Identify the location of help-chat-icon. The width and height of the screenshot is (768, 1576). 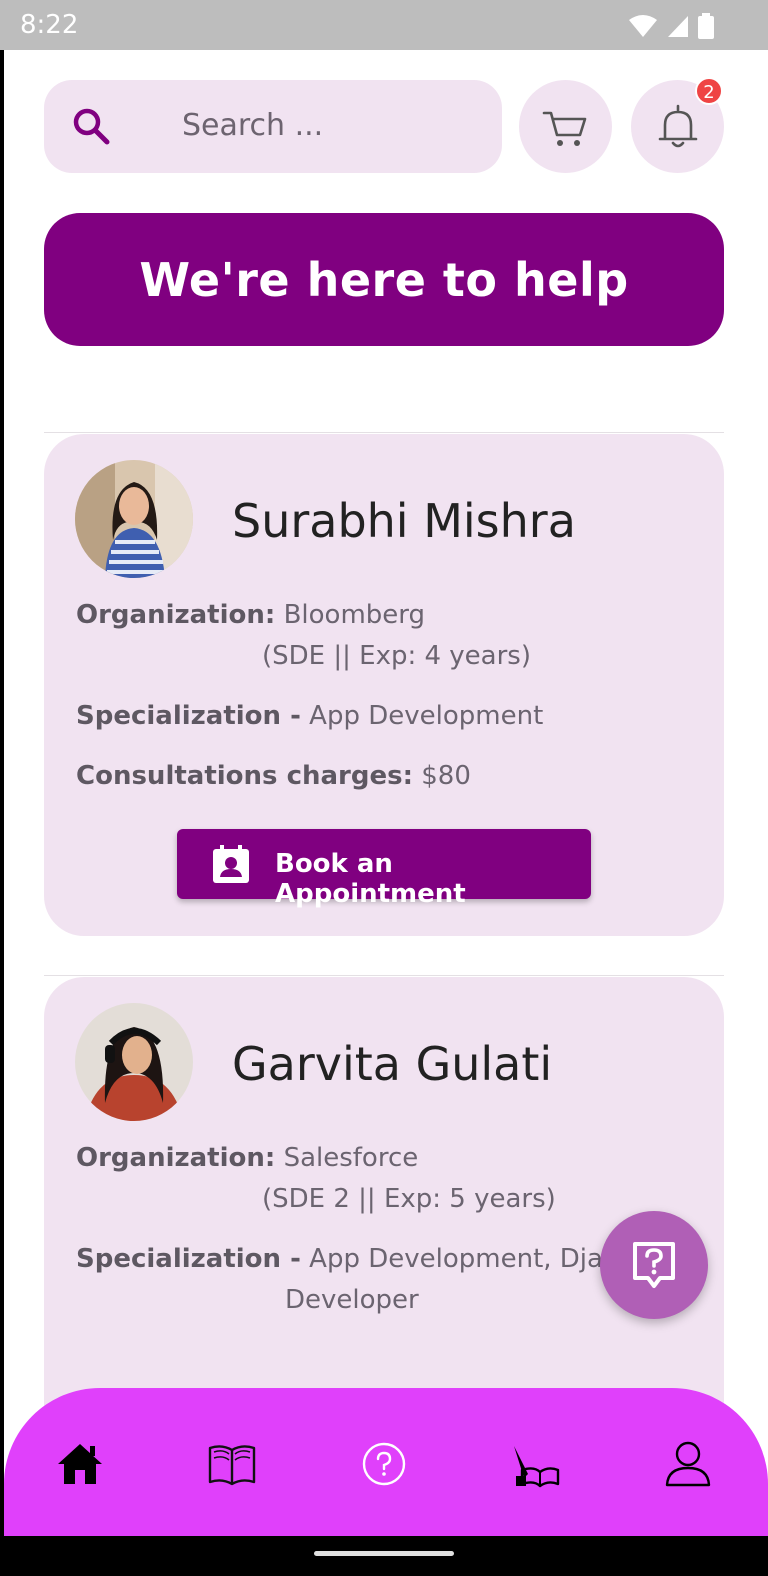
(654, 1265).